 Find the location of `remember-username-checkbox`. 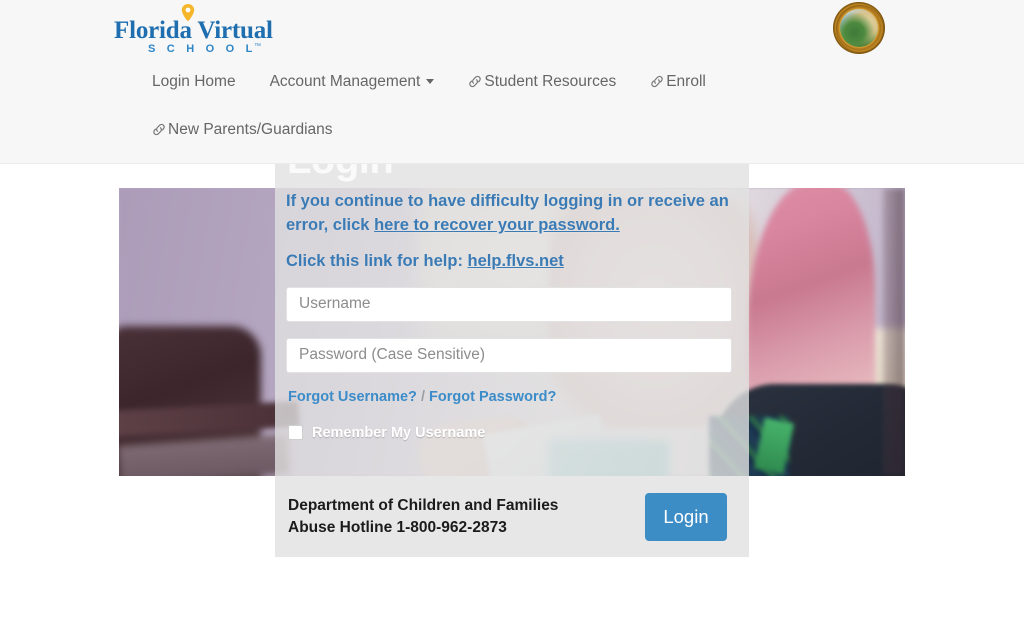

remember-username-checkbox is located at coordinates (295, 433).